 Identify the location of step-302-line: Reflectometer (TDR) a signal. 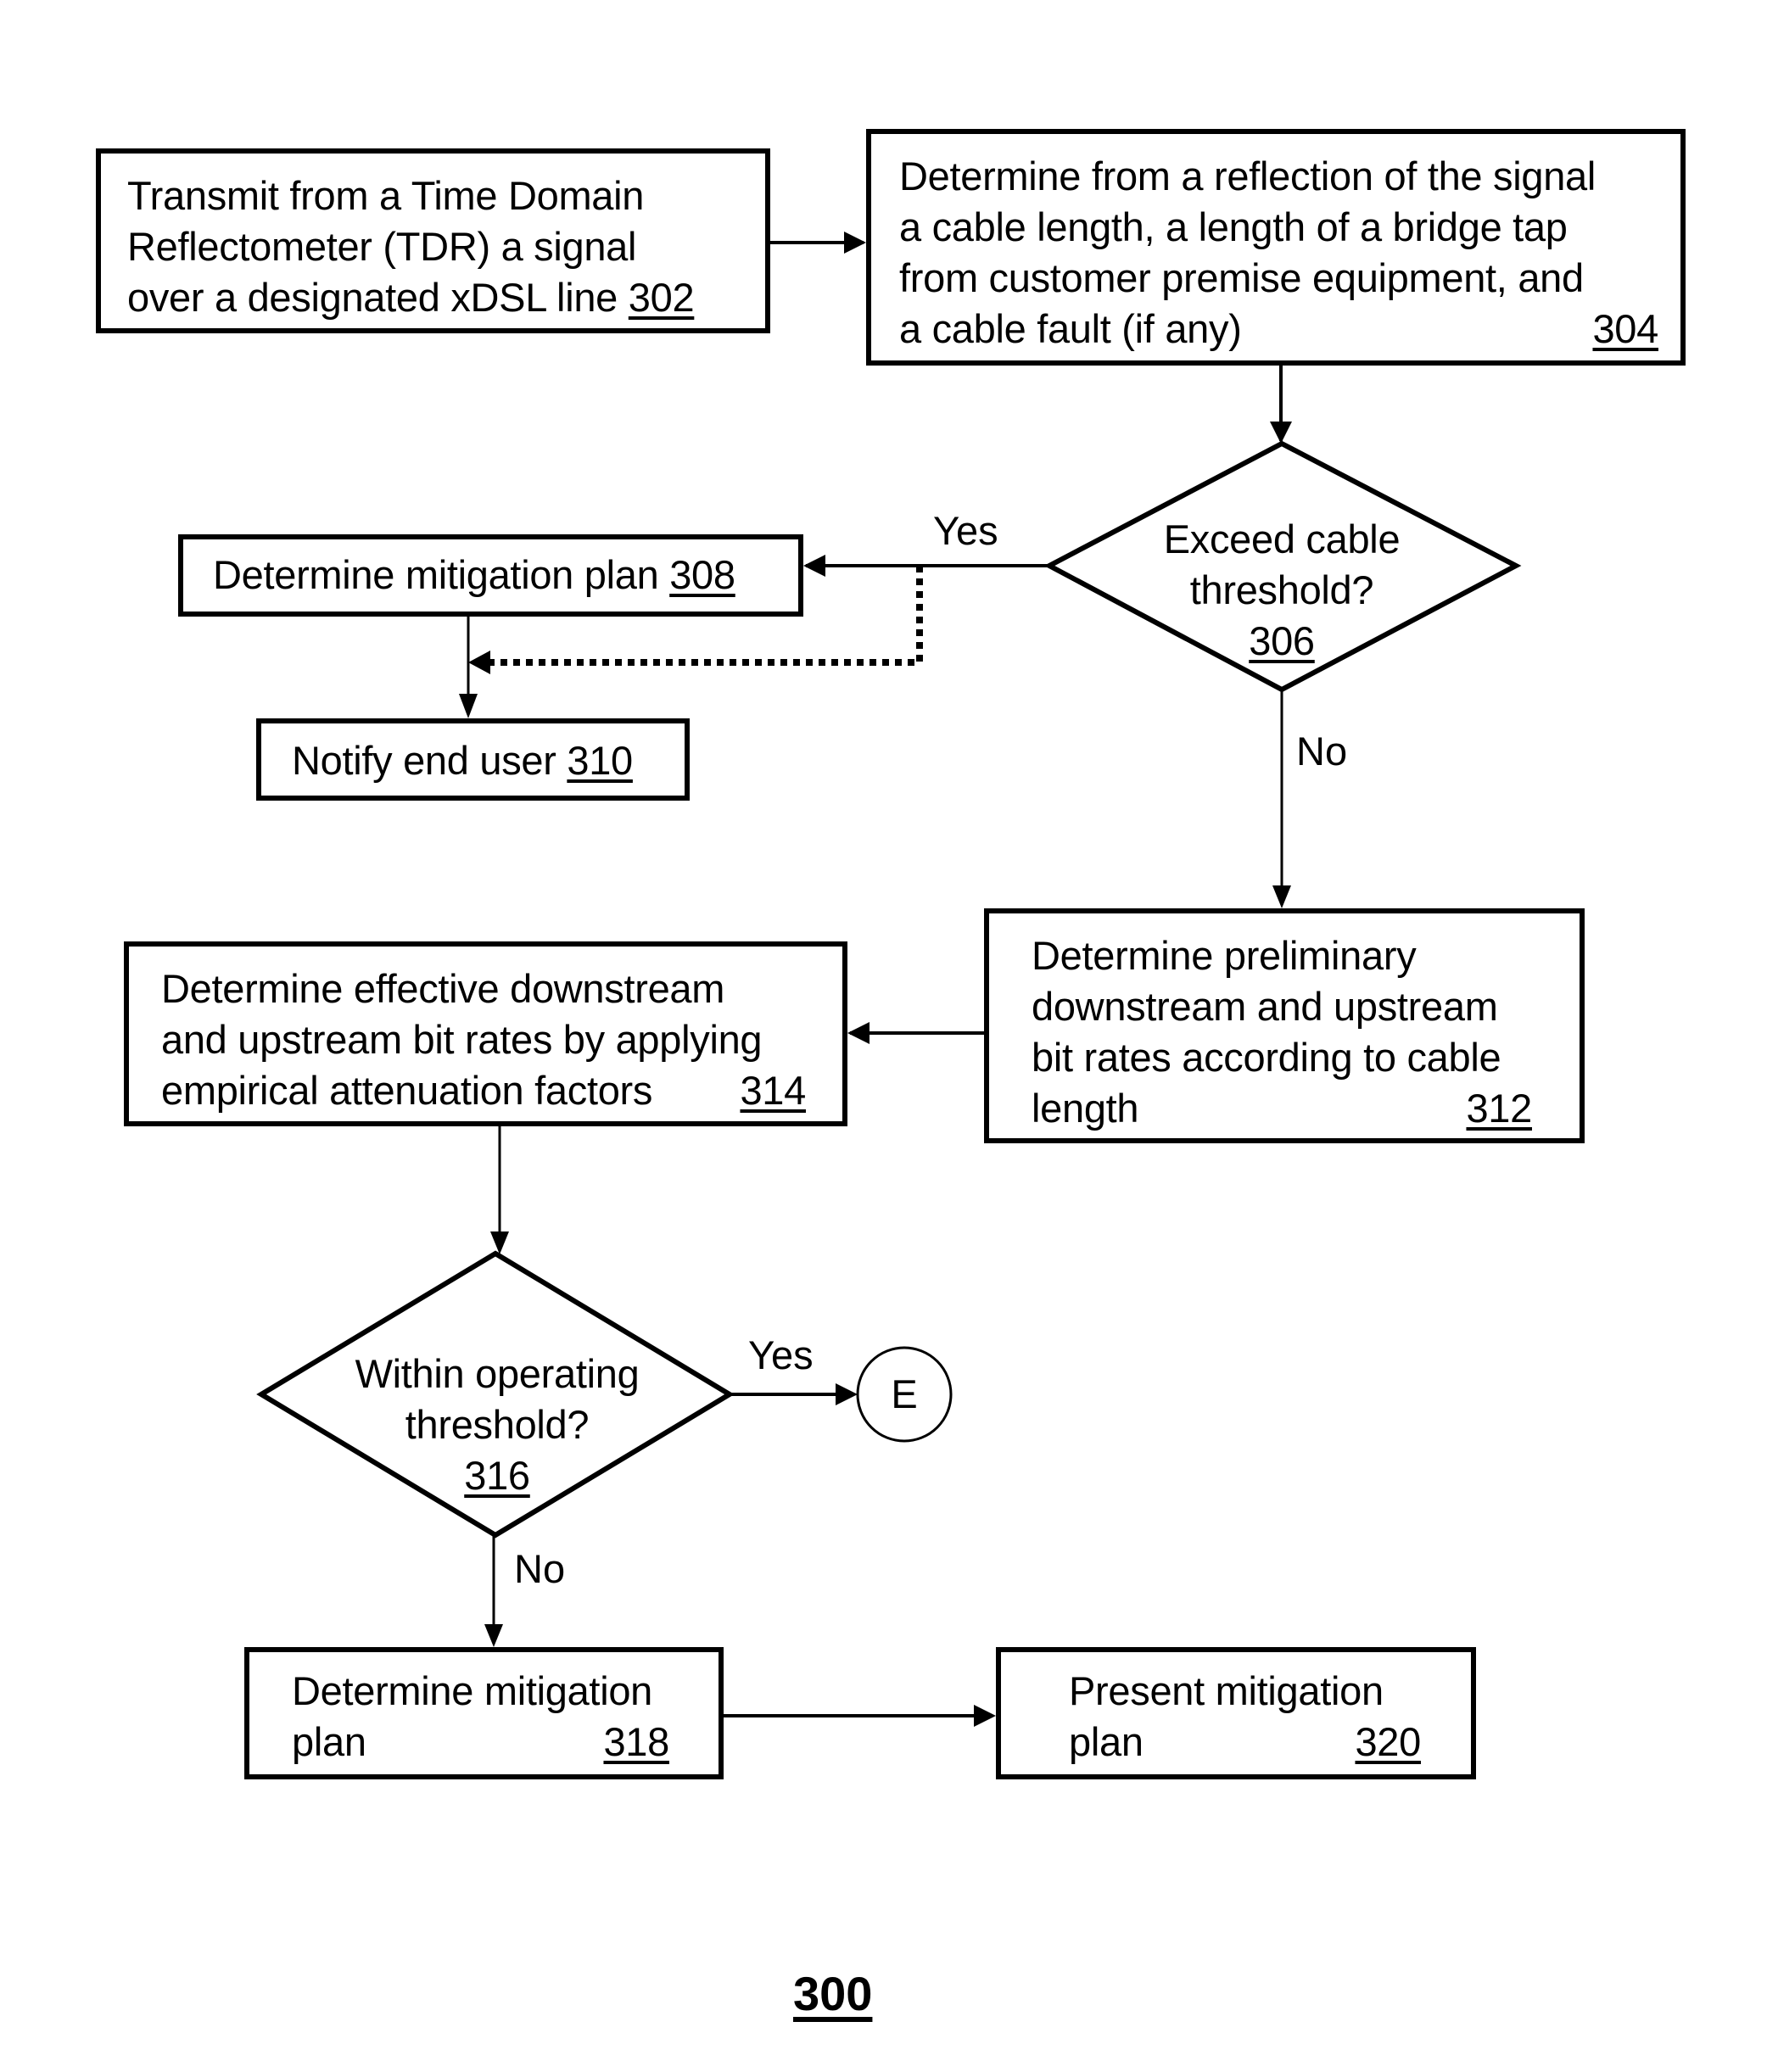
(382, 246).